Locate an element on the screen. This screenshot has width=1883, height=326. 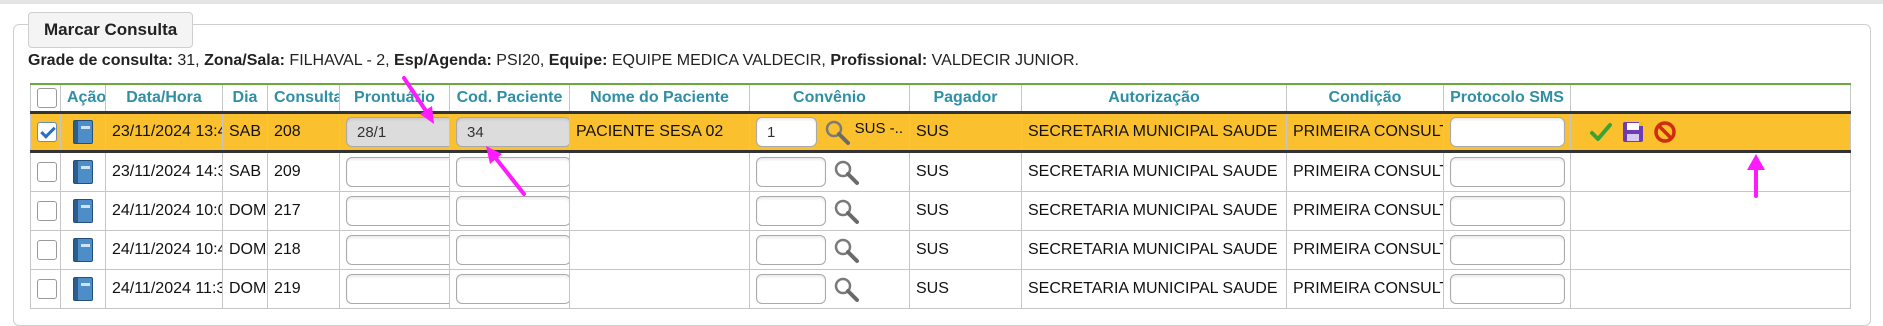
row-actions is located at coordinates (1710, 132).